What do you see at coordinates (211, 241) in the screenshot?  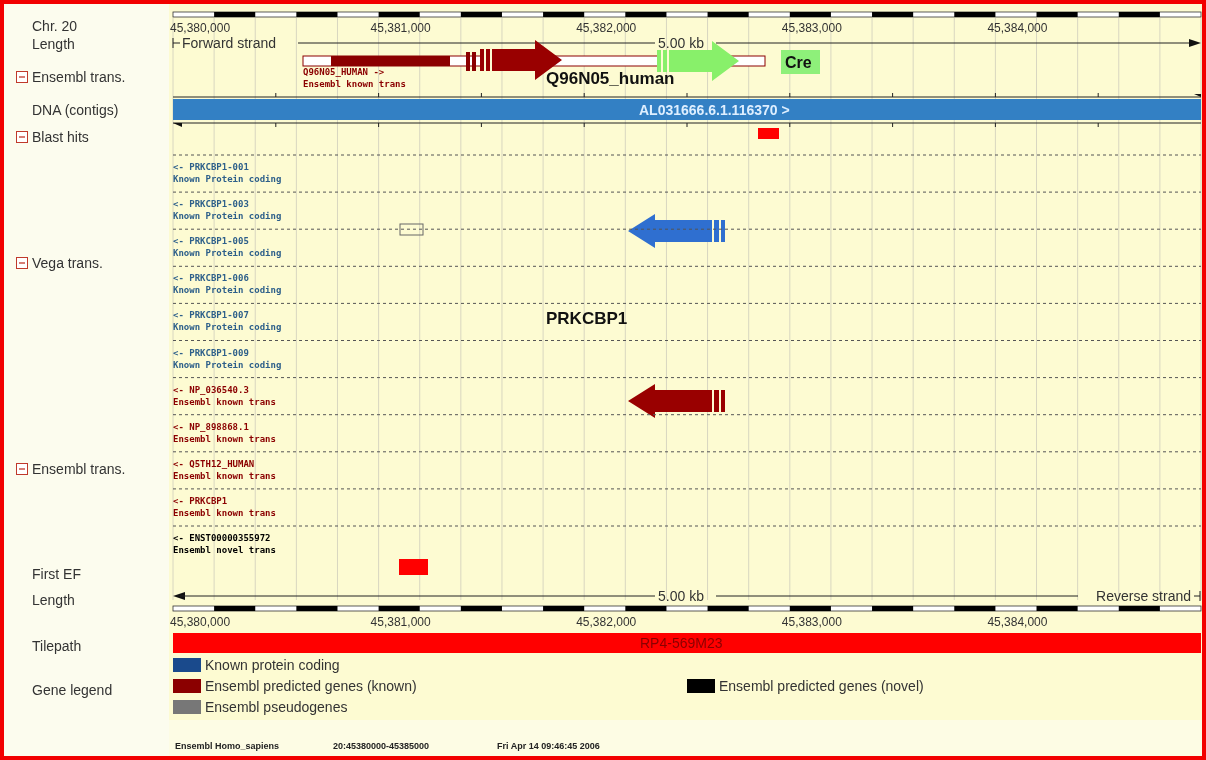 I see `transcript-name: <- PRKCBP1-005` at bounding box center [211, 241].